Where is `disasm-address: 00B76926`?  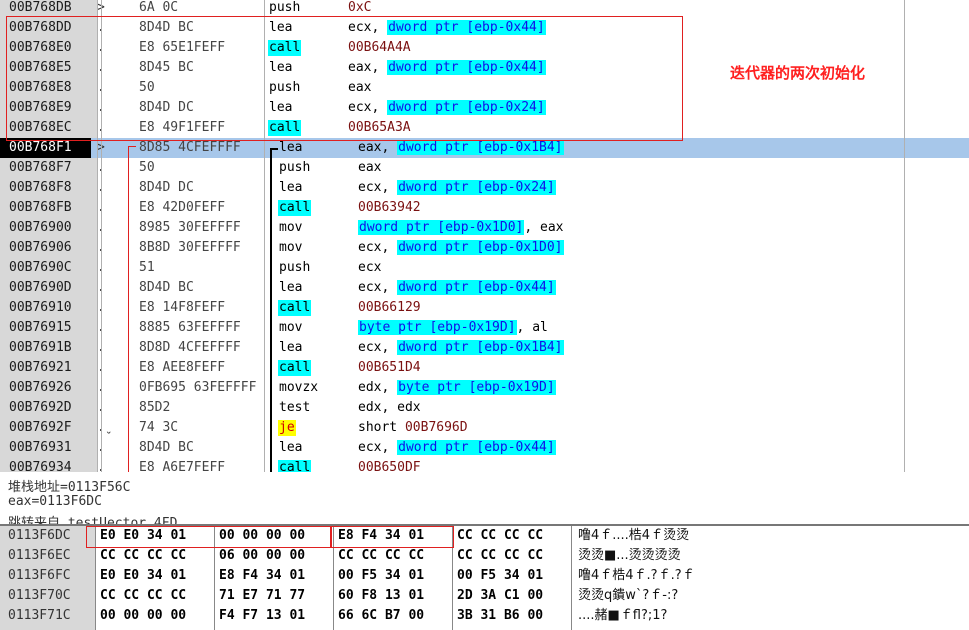
disasm-address: 00B76926 is located at coordinates (40, 387).